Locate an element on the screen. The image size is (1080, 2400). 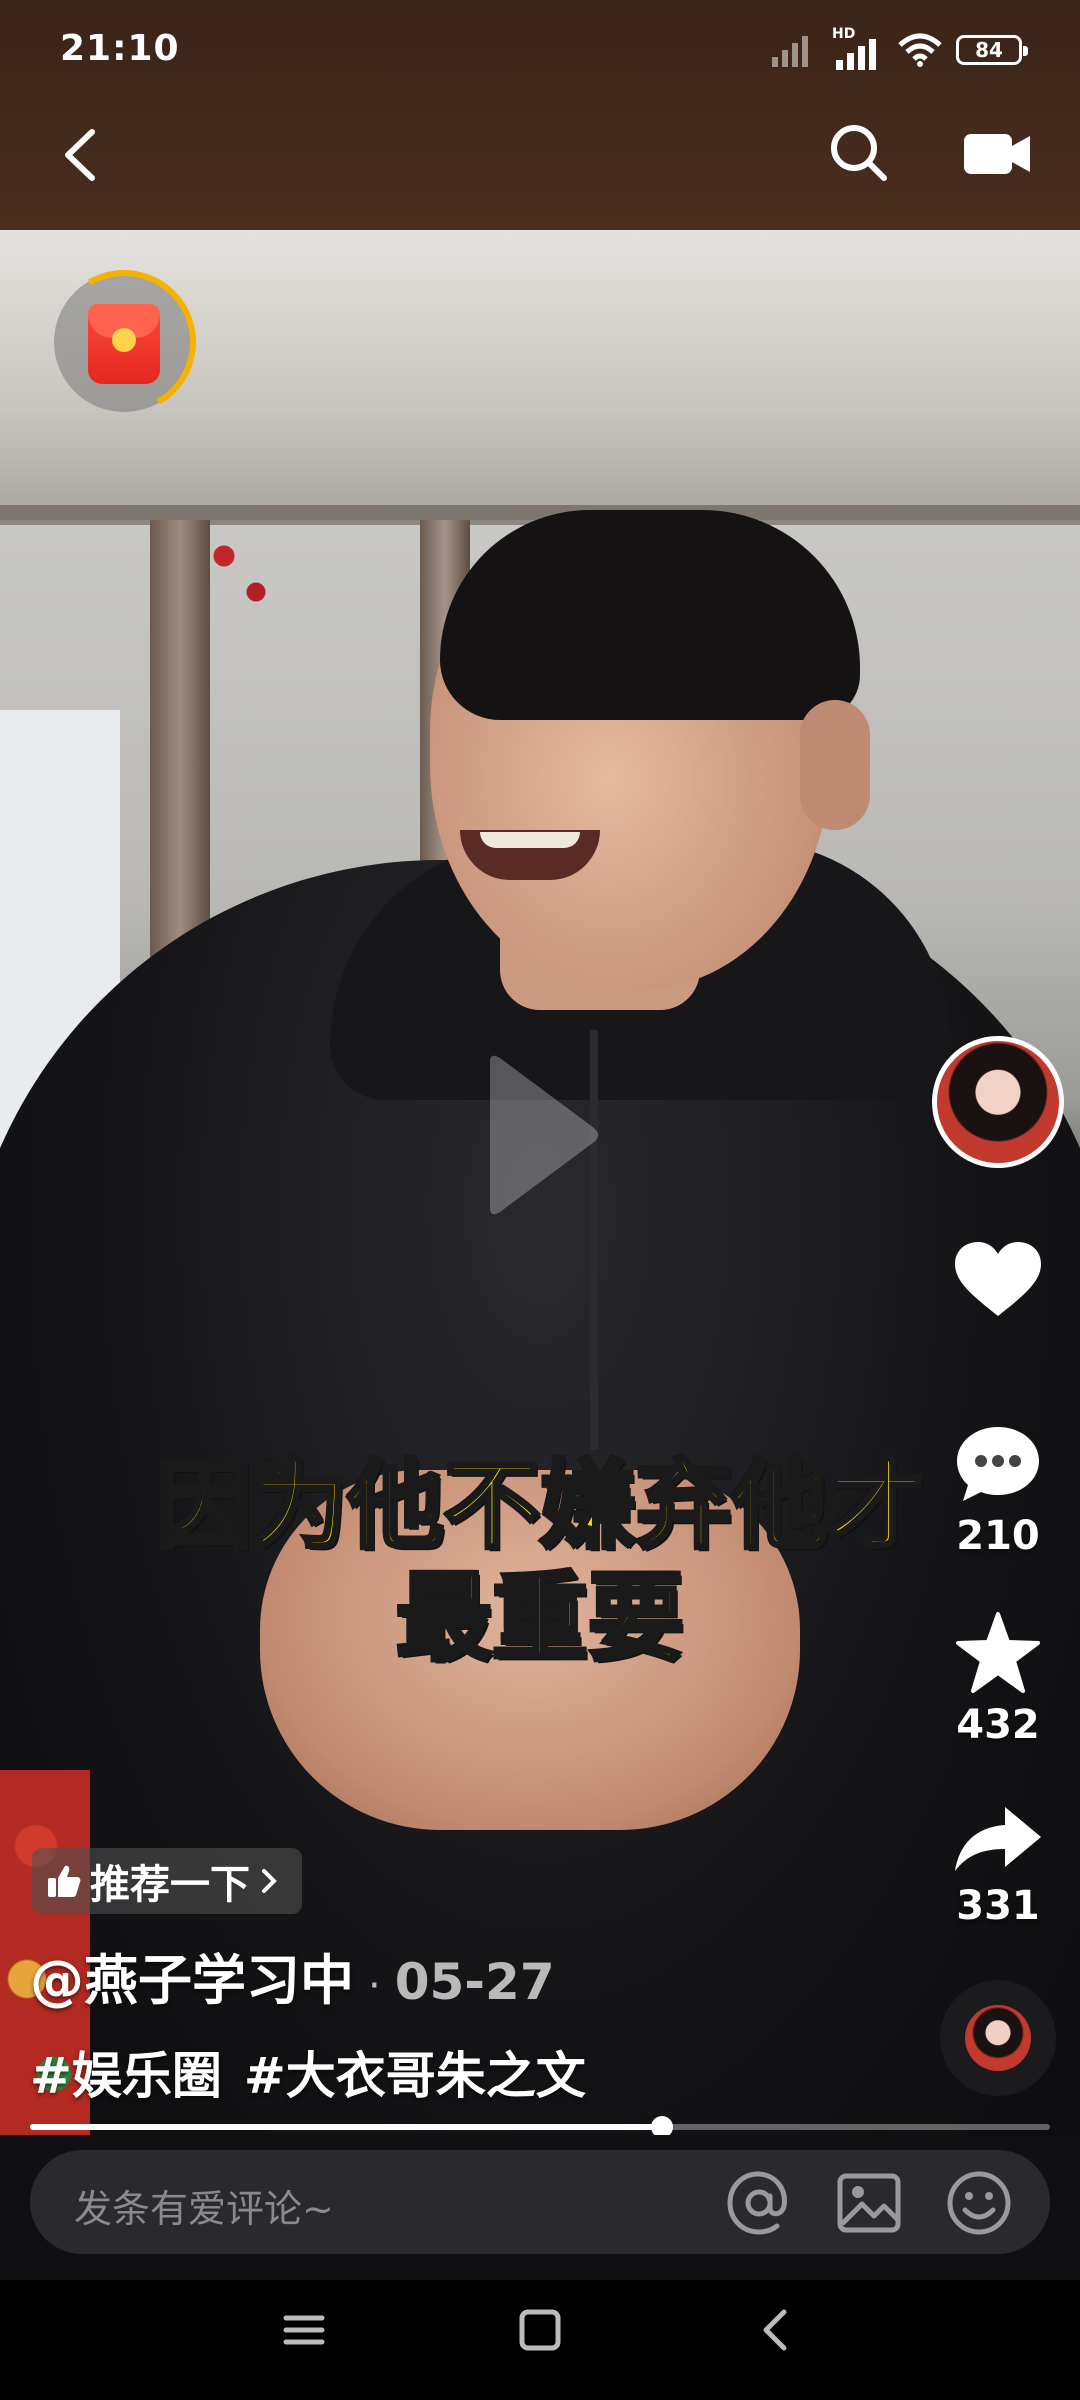
hashtag-link: #娱乐圈 is located at coordinates (126, 2072).